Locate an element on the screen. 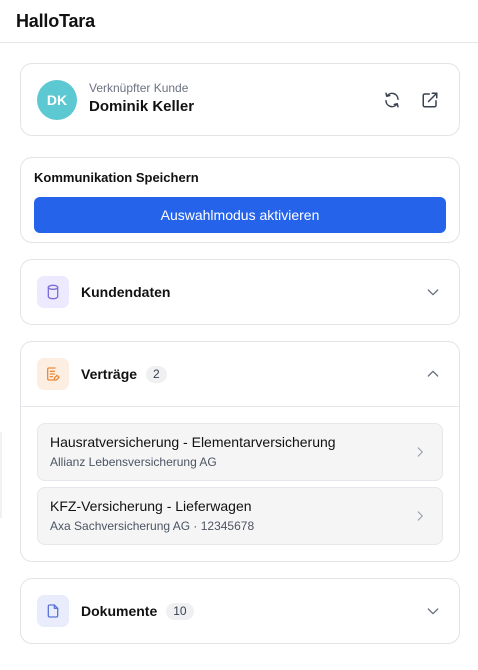 This screenshot has height=670, width=478. section-kundendaten-title: Kundendaten is located at coordinates (126, 292).